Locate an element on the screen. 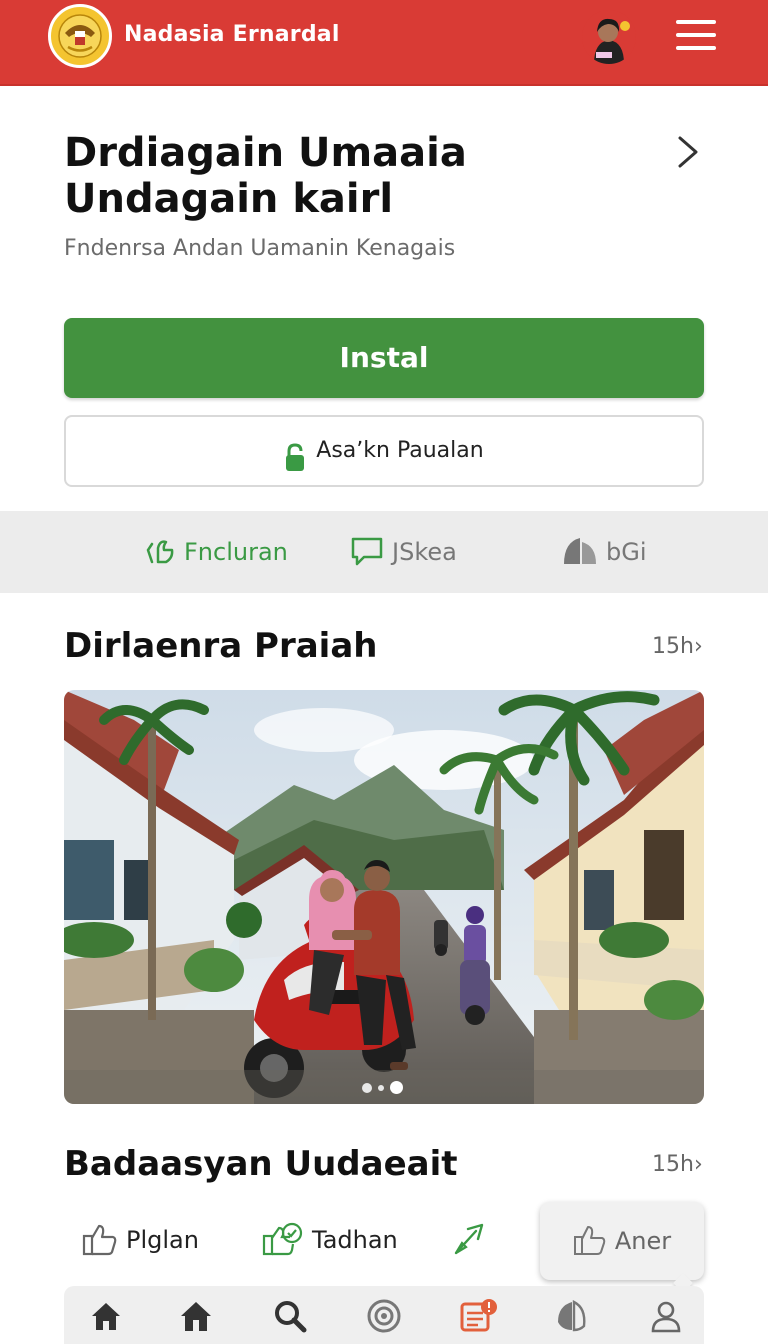  thumbs-up-icon is located at coordinates (99, 1240).